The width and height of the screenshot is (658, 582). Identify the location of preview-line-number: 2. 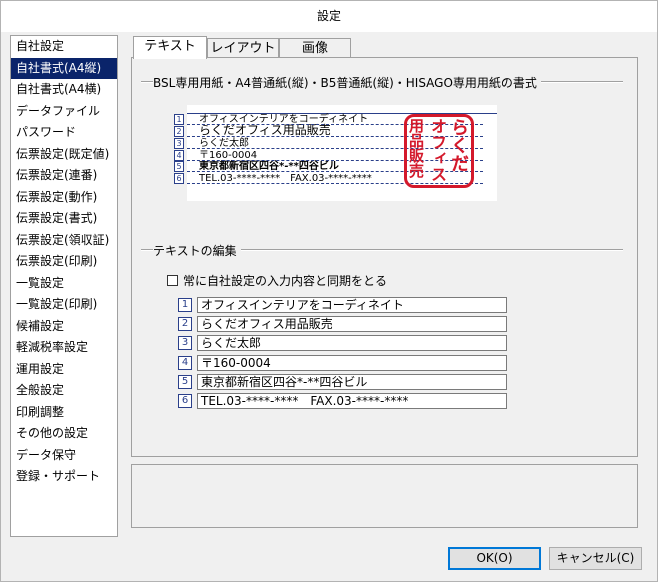
(179, 131).